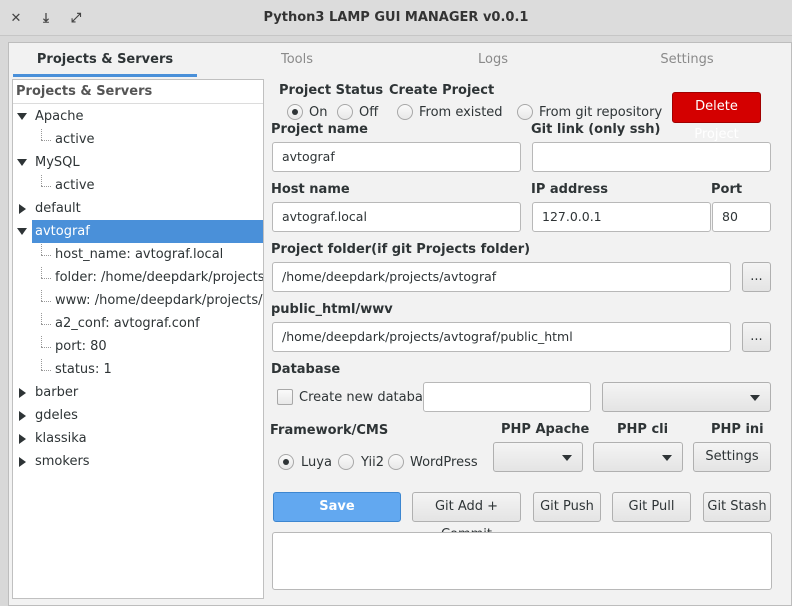 Image resolution: width=792 pixels, height=606 pixels. What do you see at coordinates (396, 157) in the screenshot?
I see `project-name-input: avtograf` at bounding box center [396, 157].